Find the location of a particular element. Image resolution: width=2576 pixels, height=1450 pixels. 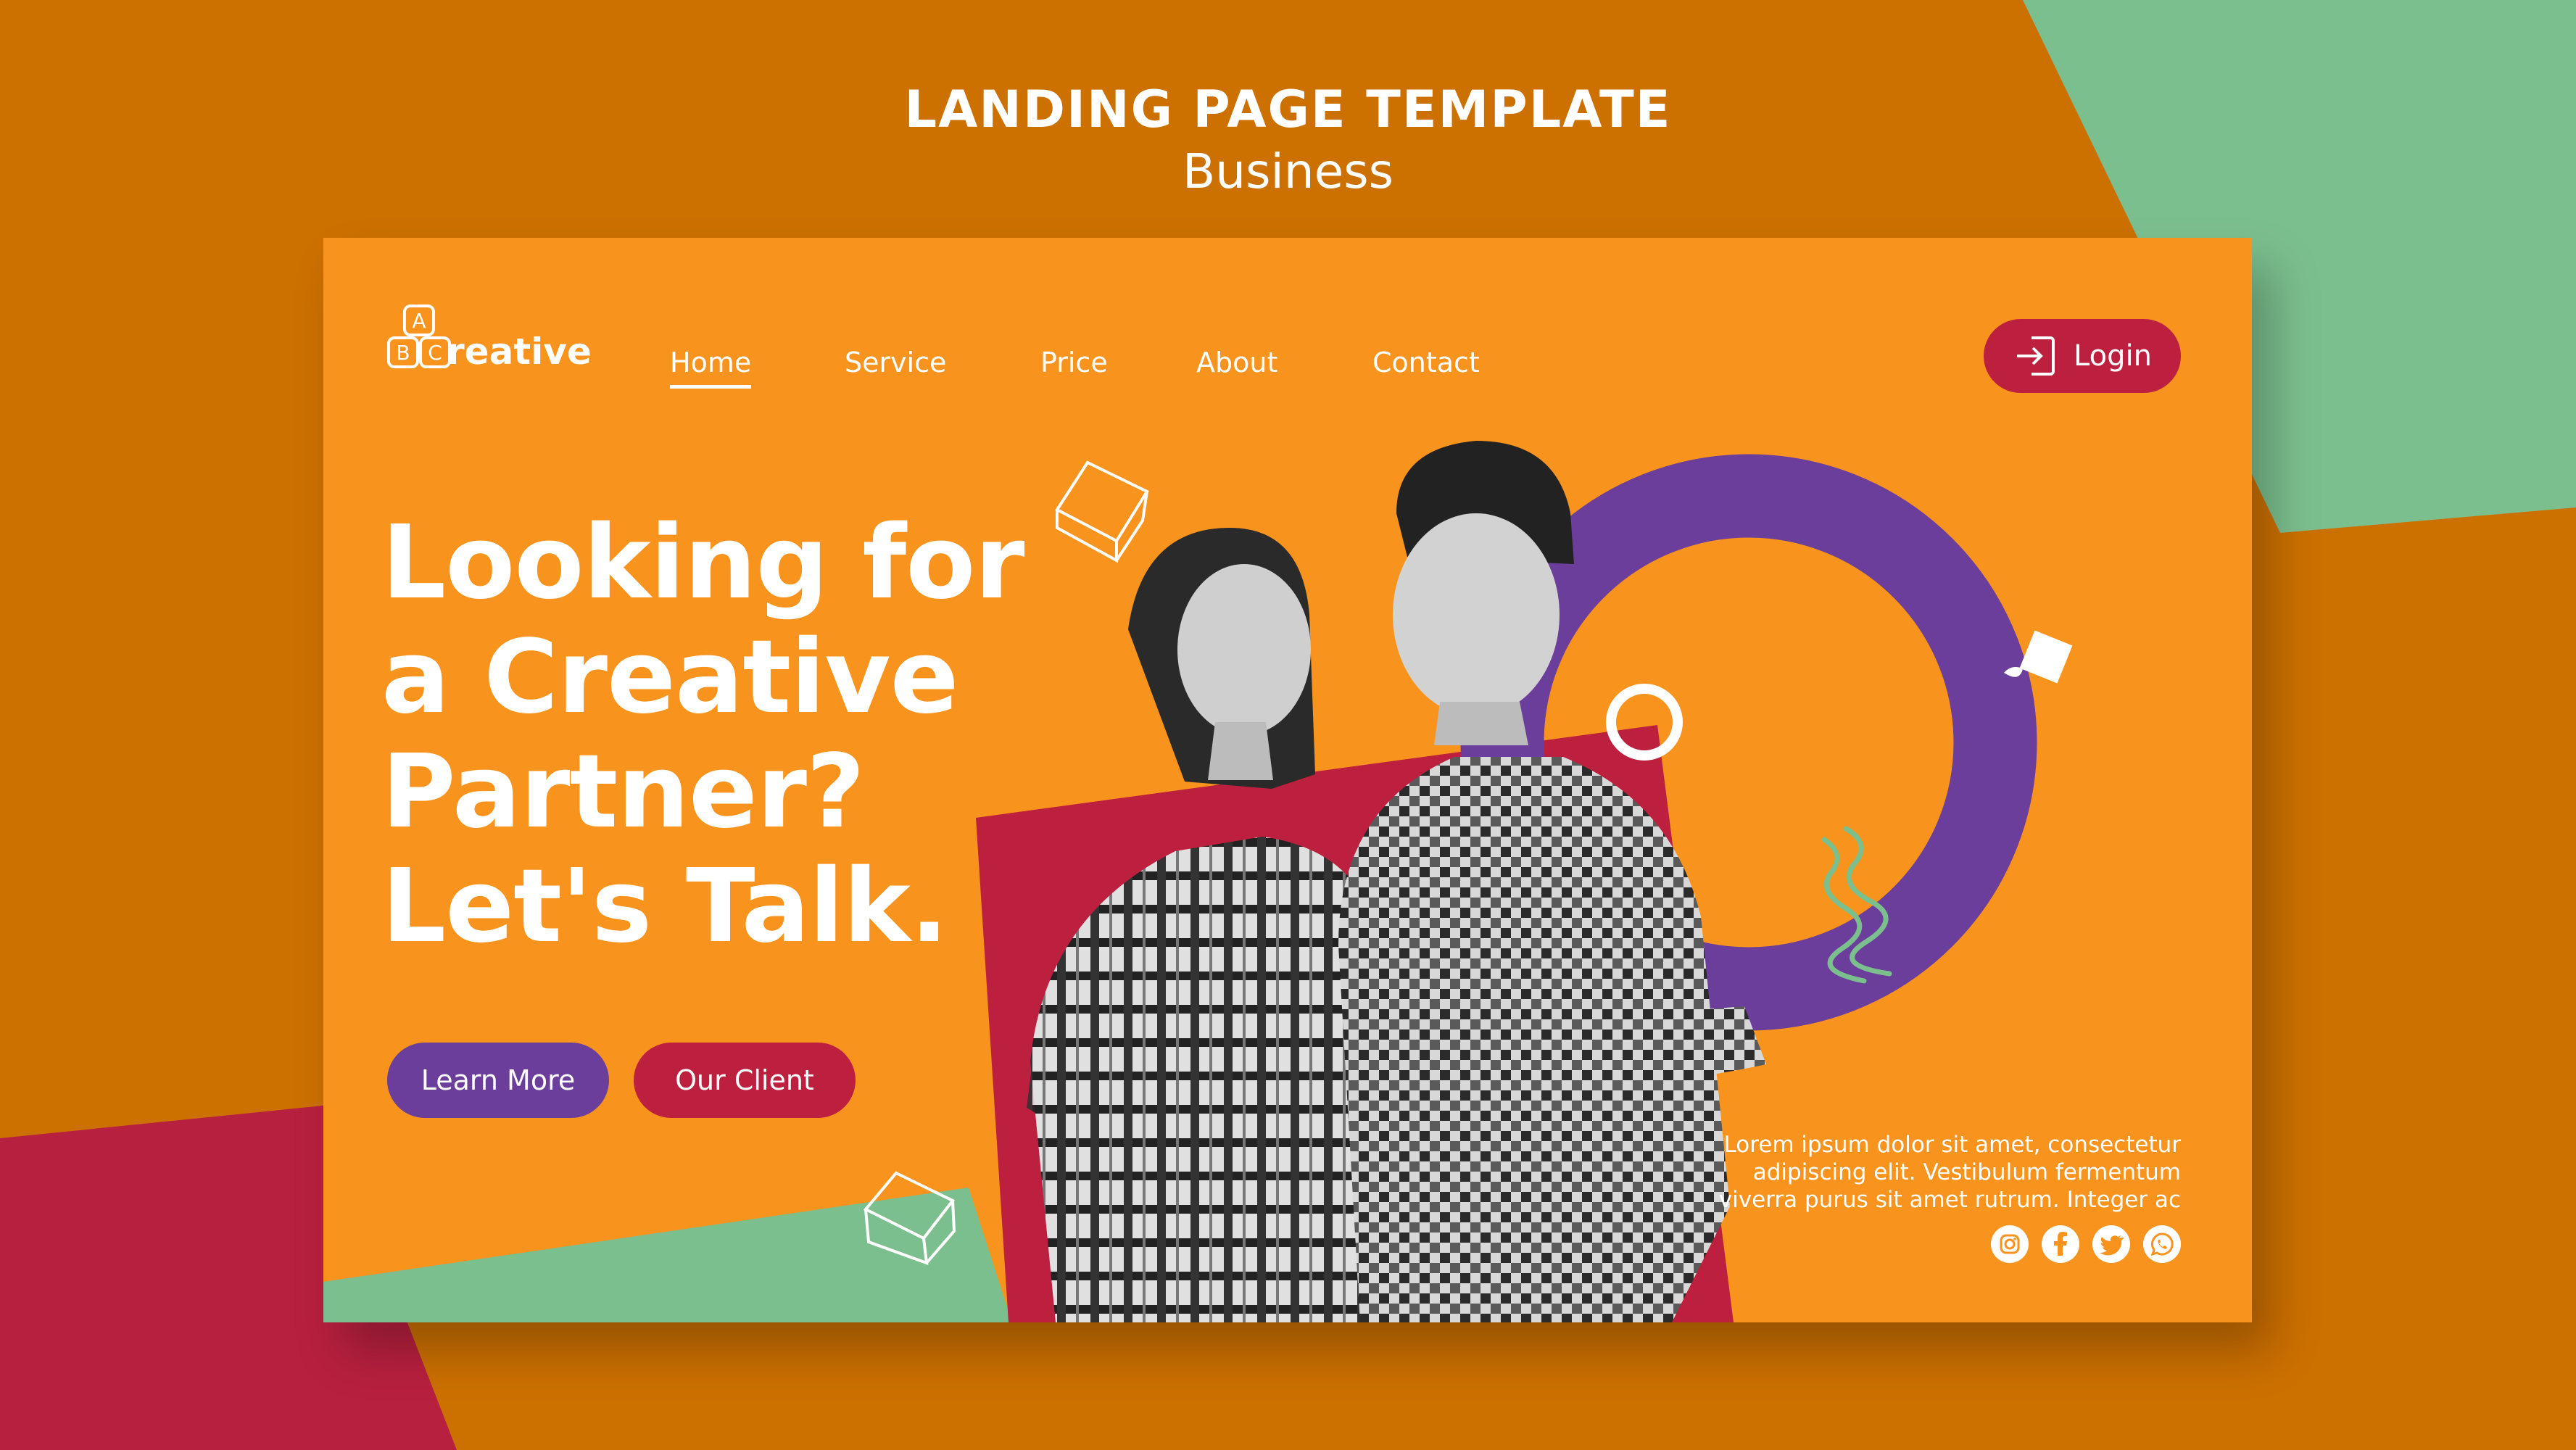

page-subheading: Business is located at coordinates (1288, 171).